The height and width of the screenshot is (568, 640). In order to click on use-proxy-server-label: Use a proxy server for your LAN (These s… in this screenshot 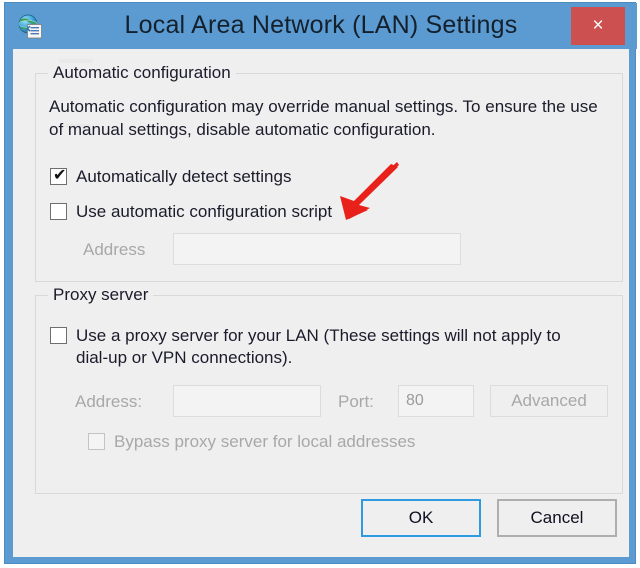, I will do `click(318, 346)`.